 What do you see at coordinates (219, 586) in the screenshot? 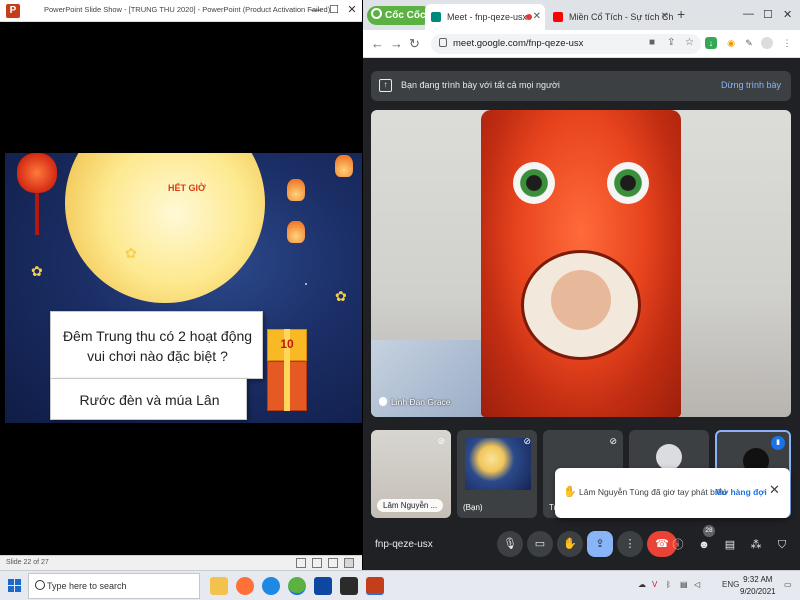
I see `file-explorer-icon` at bounding box center [219, 586].